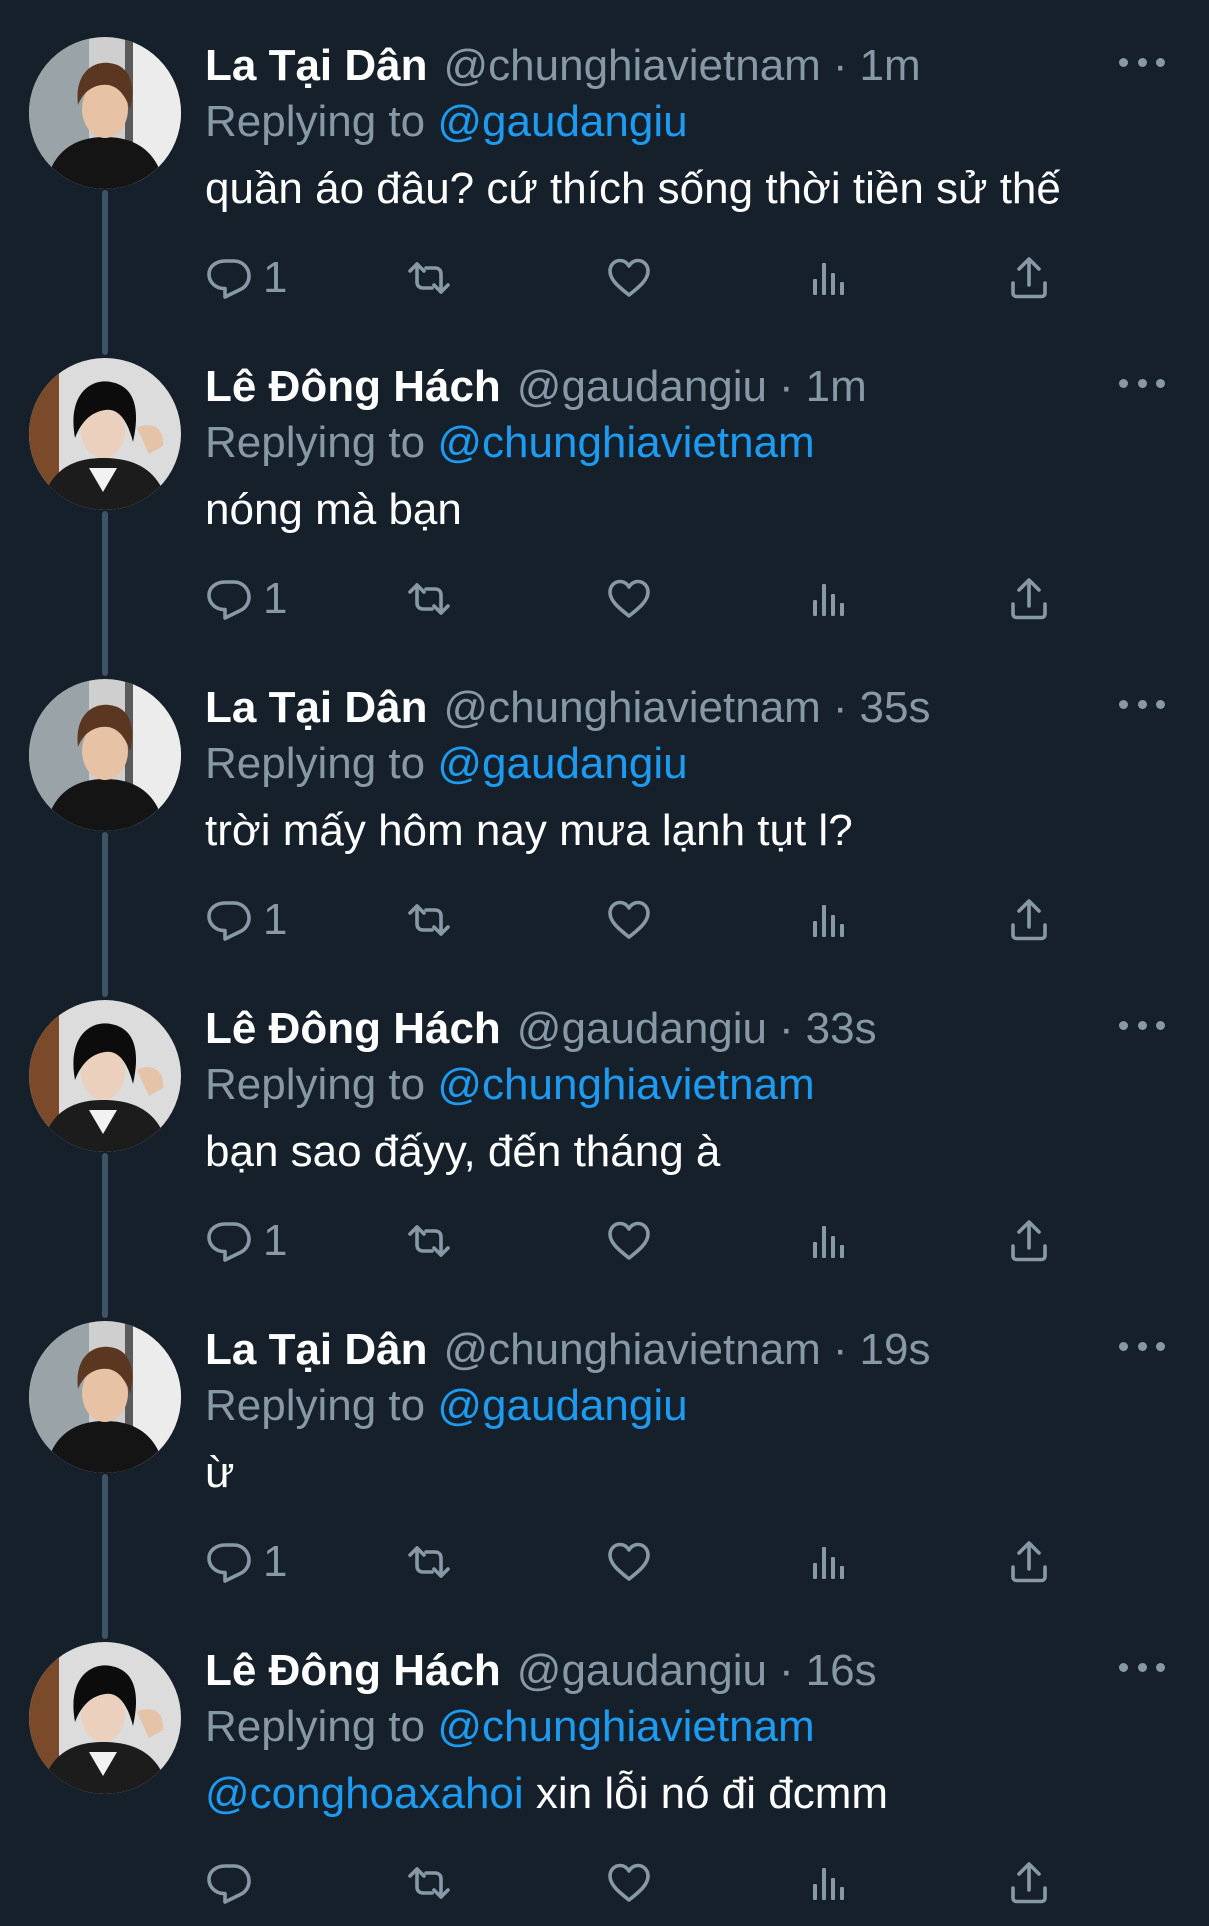 The height and width of the screenshot is (1926, 1209). What do you see at coordinates (234, 1883) in the screenshot?
I see `reply-button` at bounding box center [234, 1883].